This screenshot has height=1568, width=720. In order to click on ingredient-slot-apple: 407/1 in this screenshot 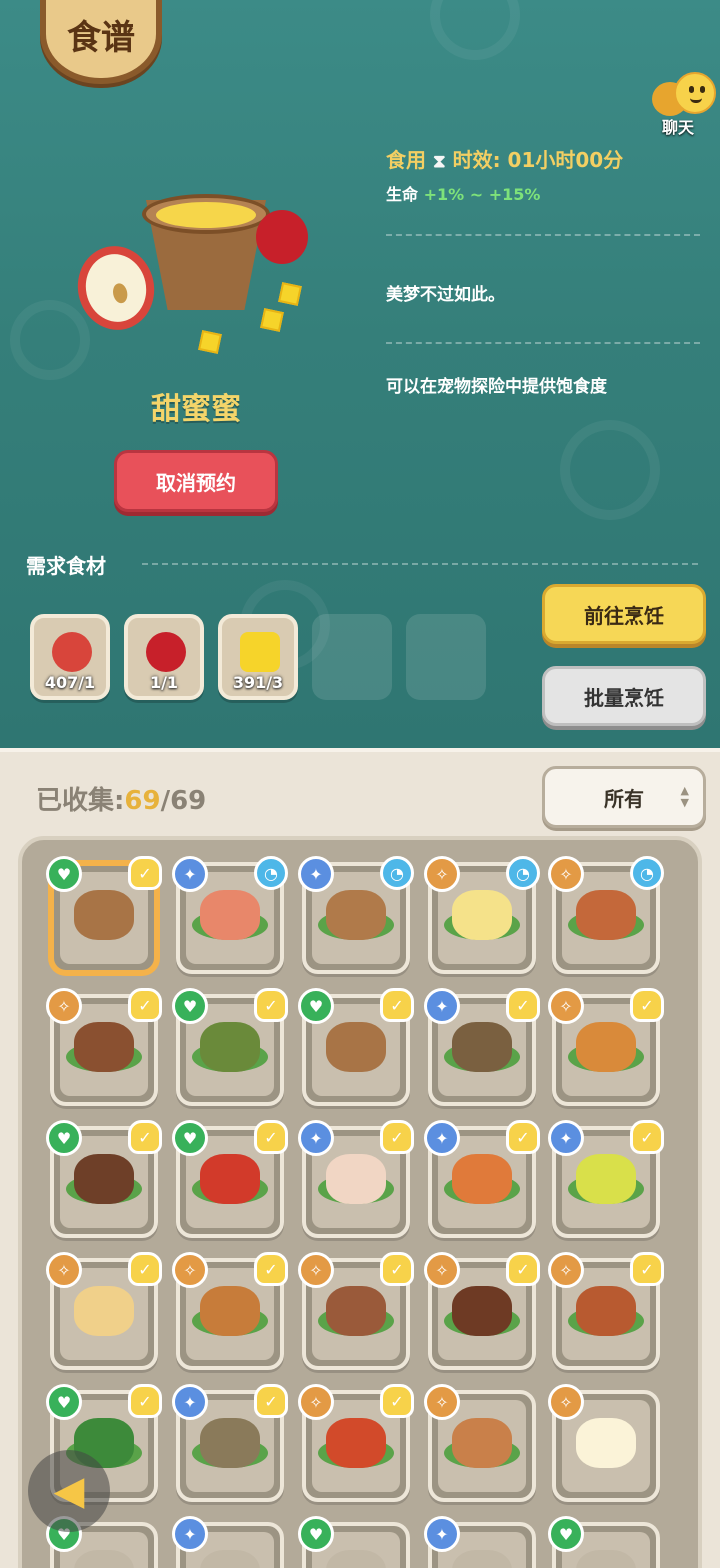, I will do `click(70, 657)`.